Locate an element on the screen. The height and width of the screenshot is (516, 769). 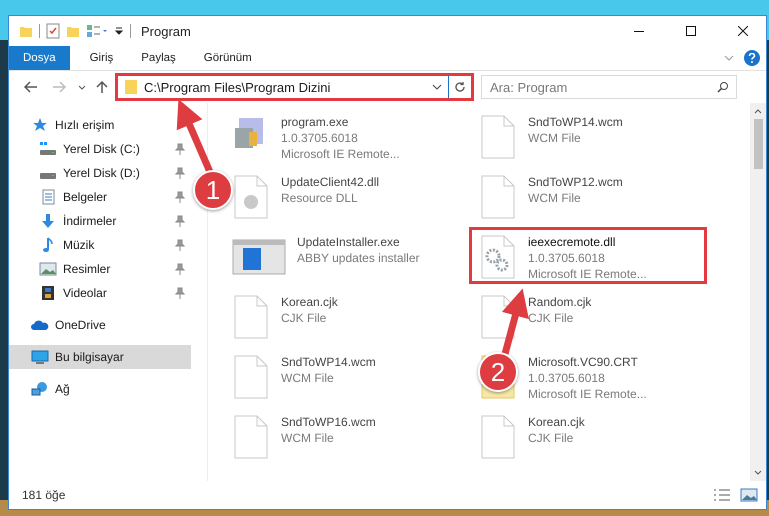
sidebar-item: Bu bilgisayar is located at coordinates (100, 357).